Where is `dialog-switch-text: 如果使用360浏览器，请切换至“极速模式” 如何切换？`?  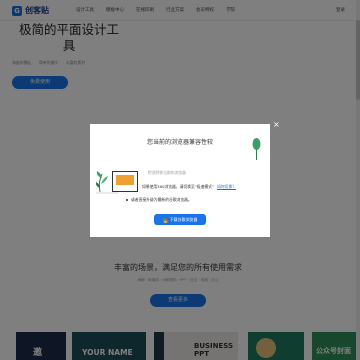
dialog-switch-text: 如果使用360浏览器，请切换至“极速模式” 如何切换？ is located at coordinates (189, 187).